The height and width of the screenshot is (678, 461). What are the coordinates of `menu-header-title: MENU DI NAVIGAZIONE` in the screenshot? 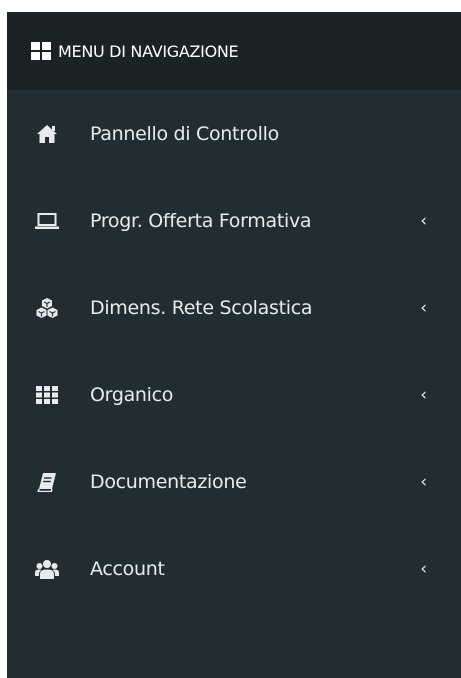 It's located at (148, 51).